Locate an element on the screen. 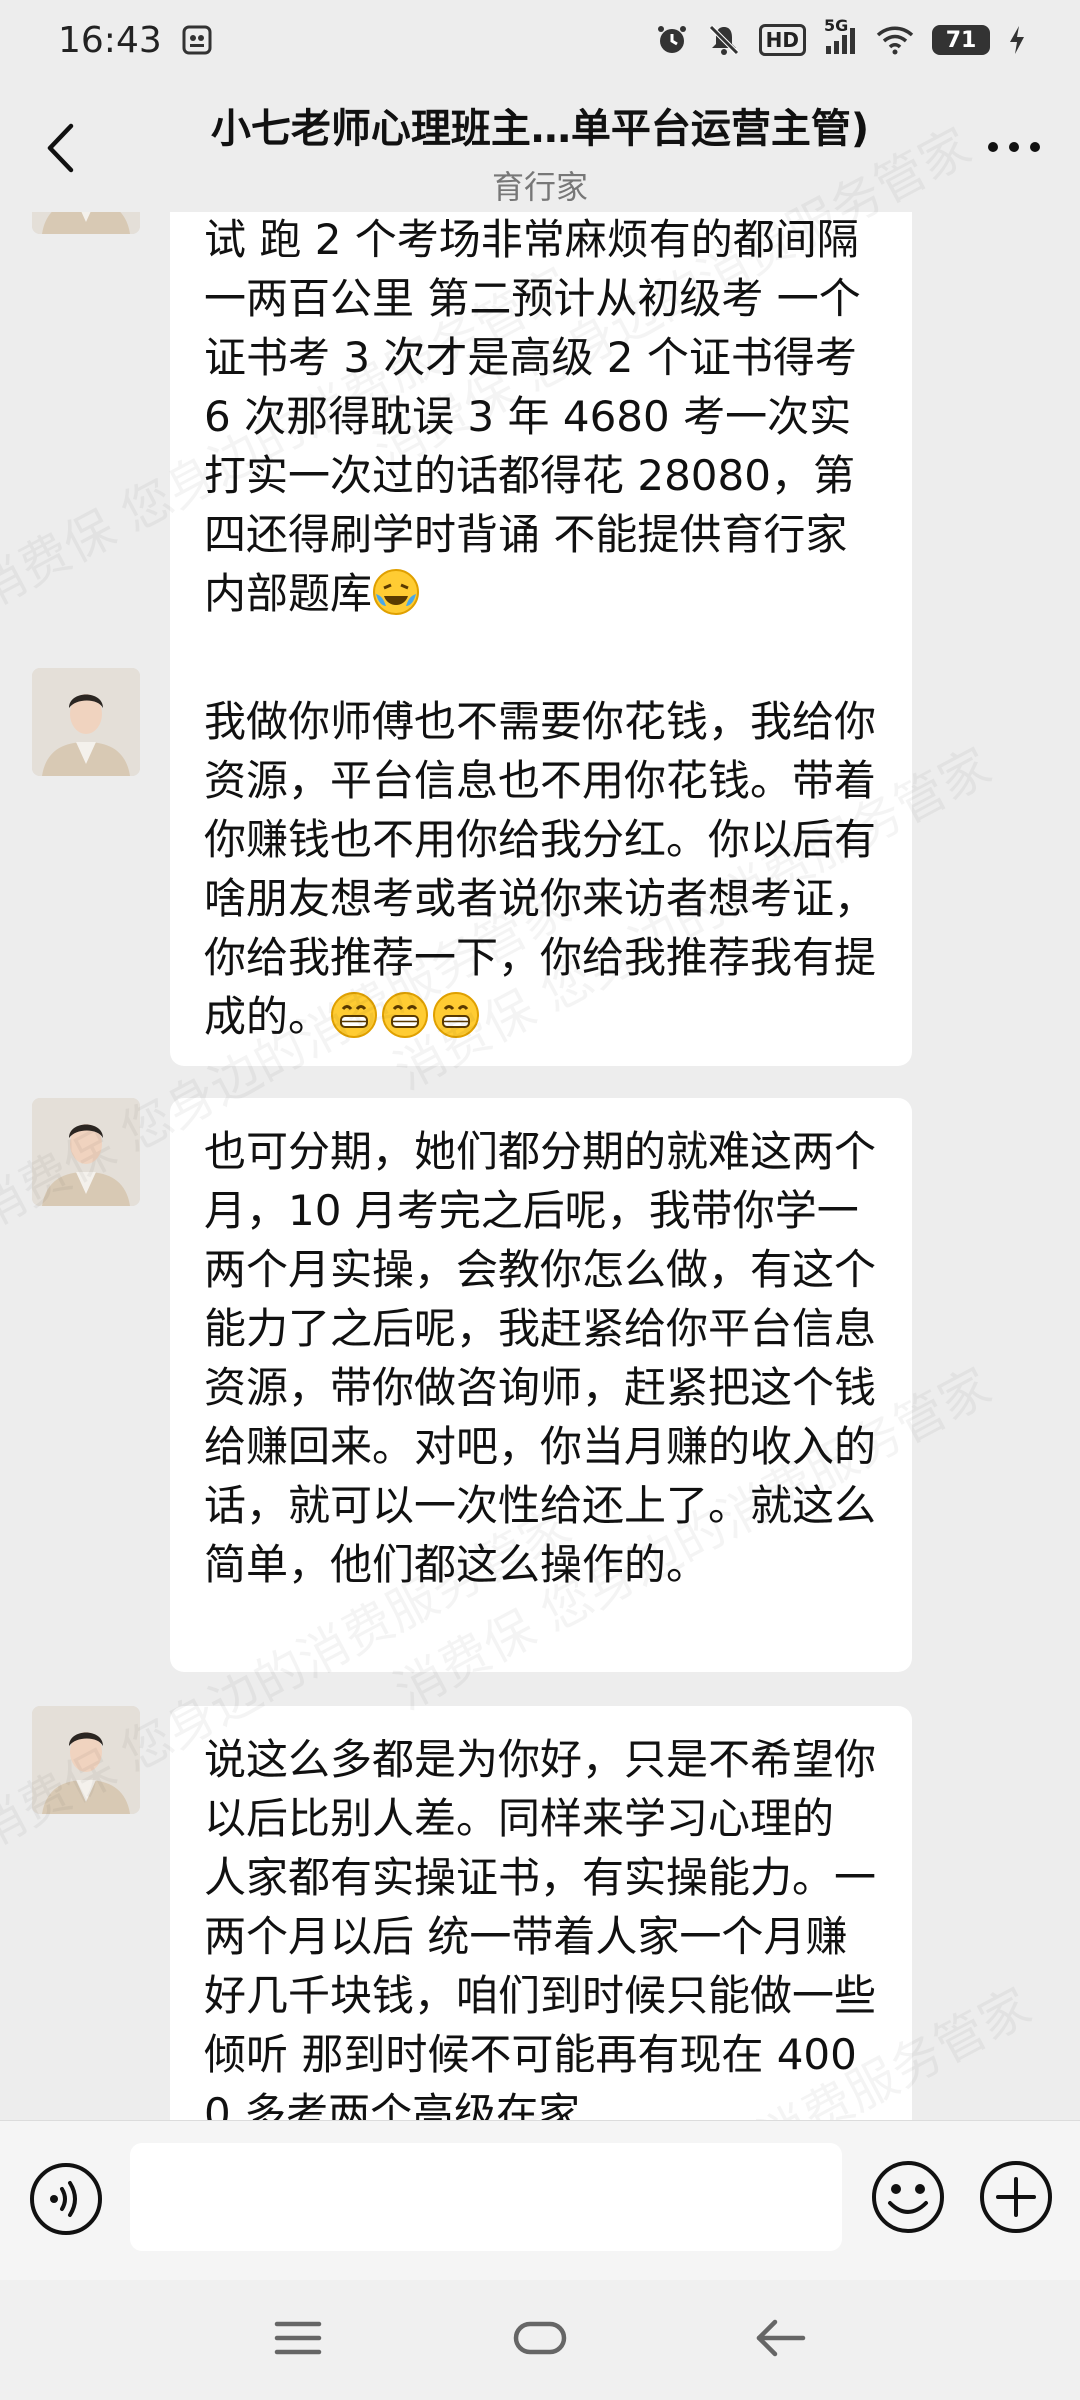 The width and height of the screenshot is (1080, 2400). mute-bell-icon is located at coordinates (724, 40).